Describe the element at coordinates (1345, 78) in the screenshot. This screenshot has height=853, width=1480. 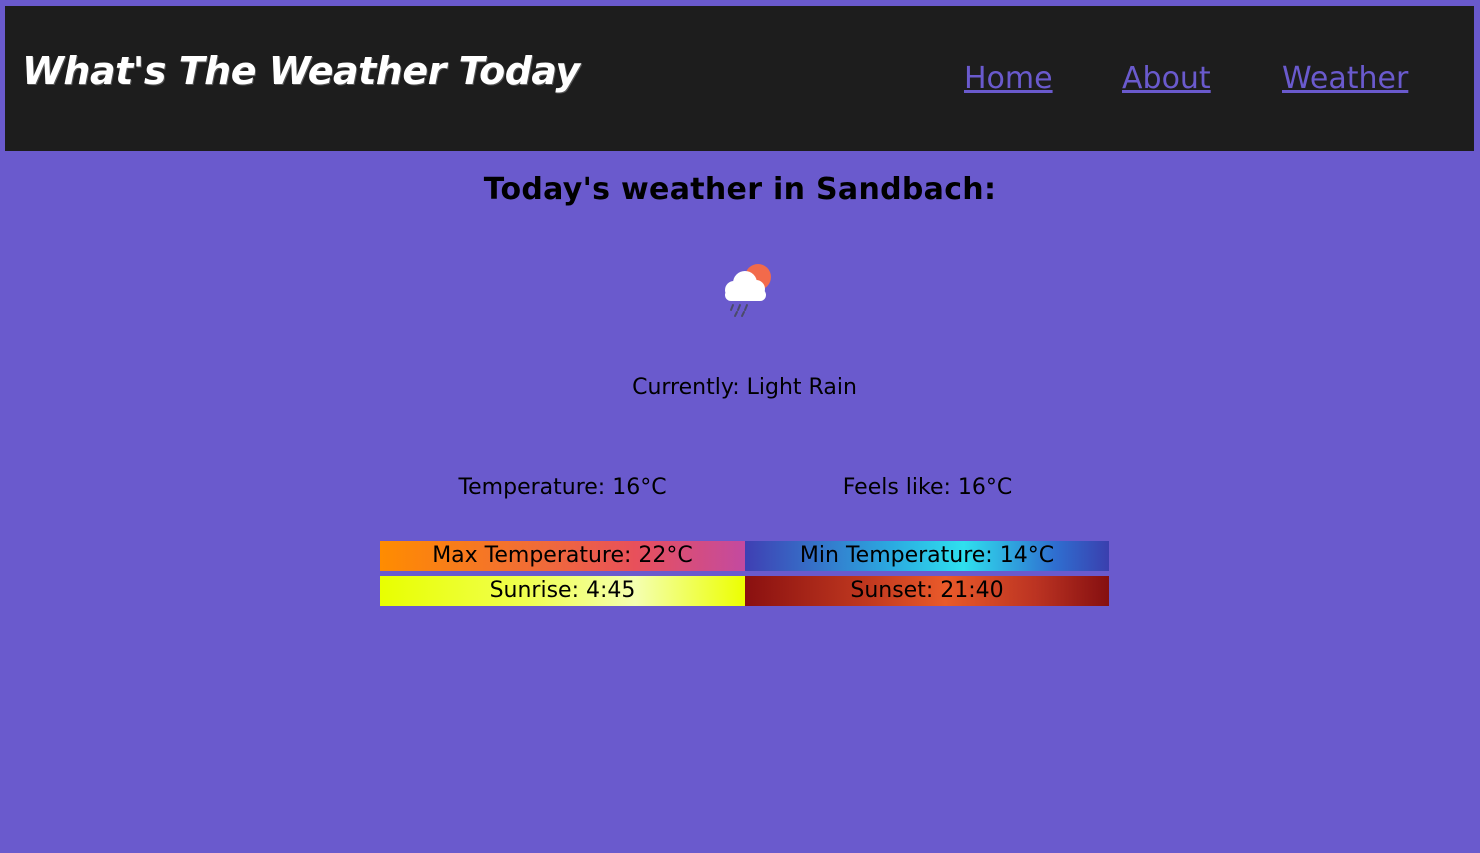
I see `nav-weather-link: Weather` at that location.